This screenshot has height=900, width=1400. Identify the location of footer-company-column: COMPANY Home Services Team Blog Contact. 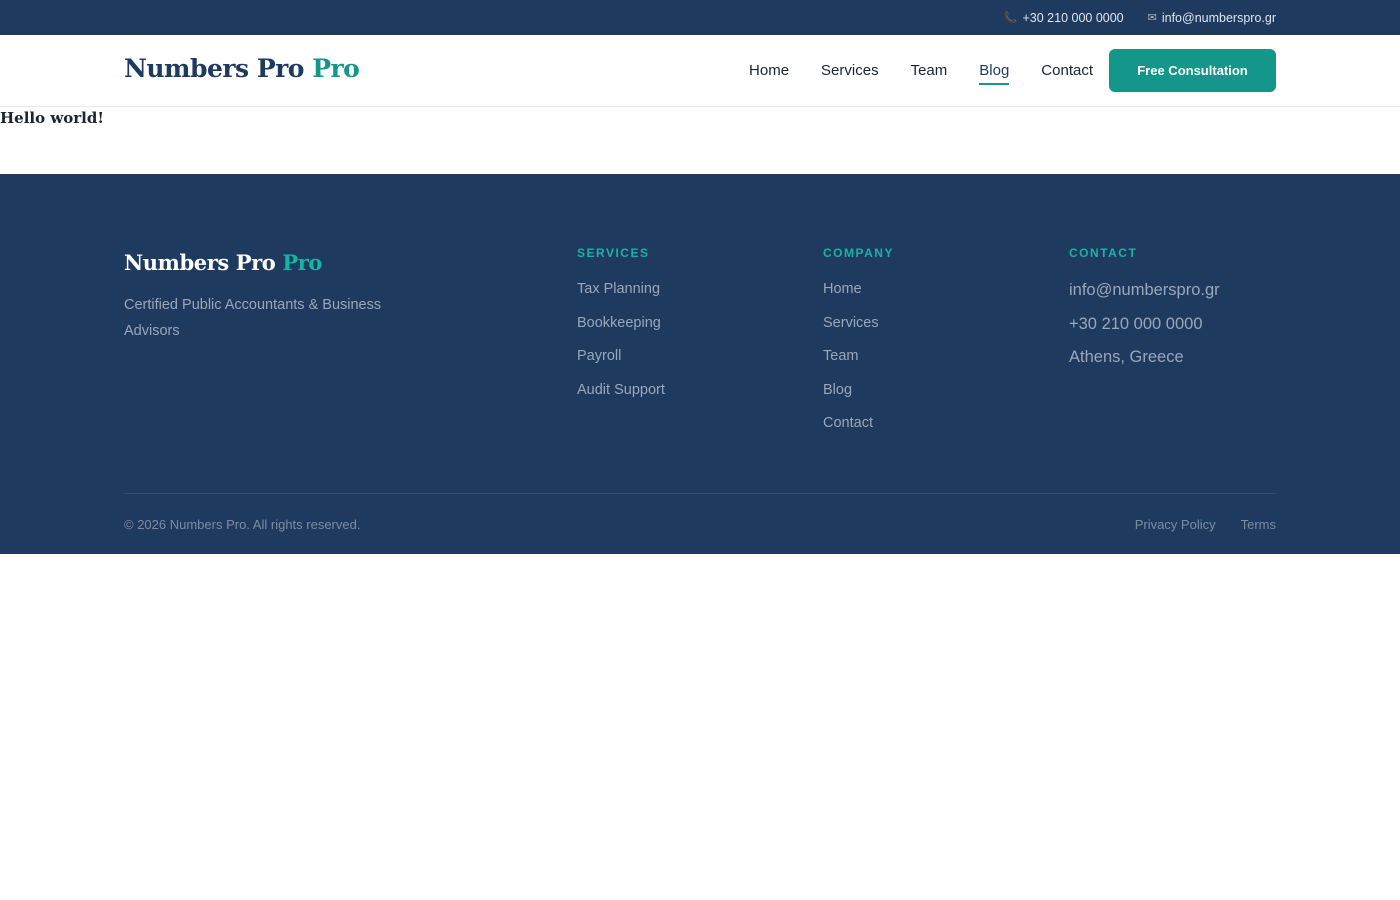
(858, 347).